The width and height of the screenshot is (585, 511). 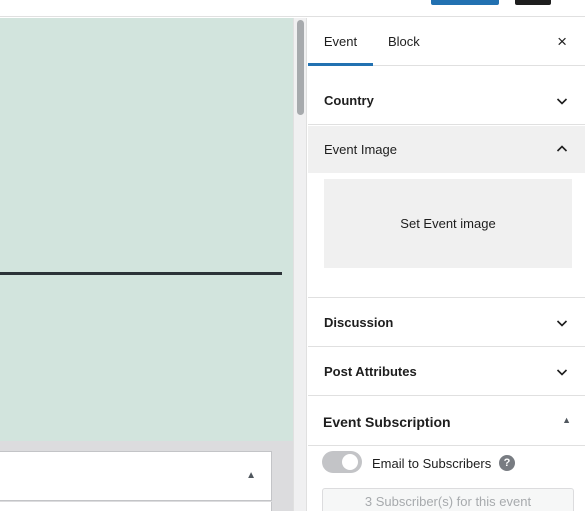 What do you see at coordinates (340, 42) in the screenshot?
I see `tab-event: Event` at bounding box center [340, 42].